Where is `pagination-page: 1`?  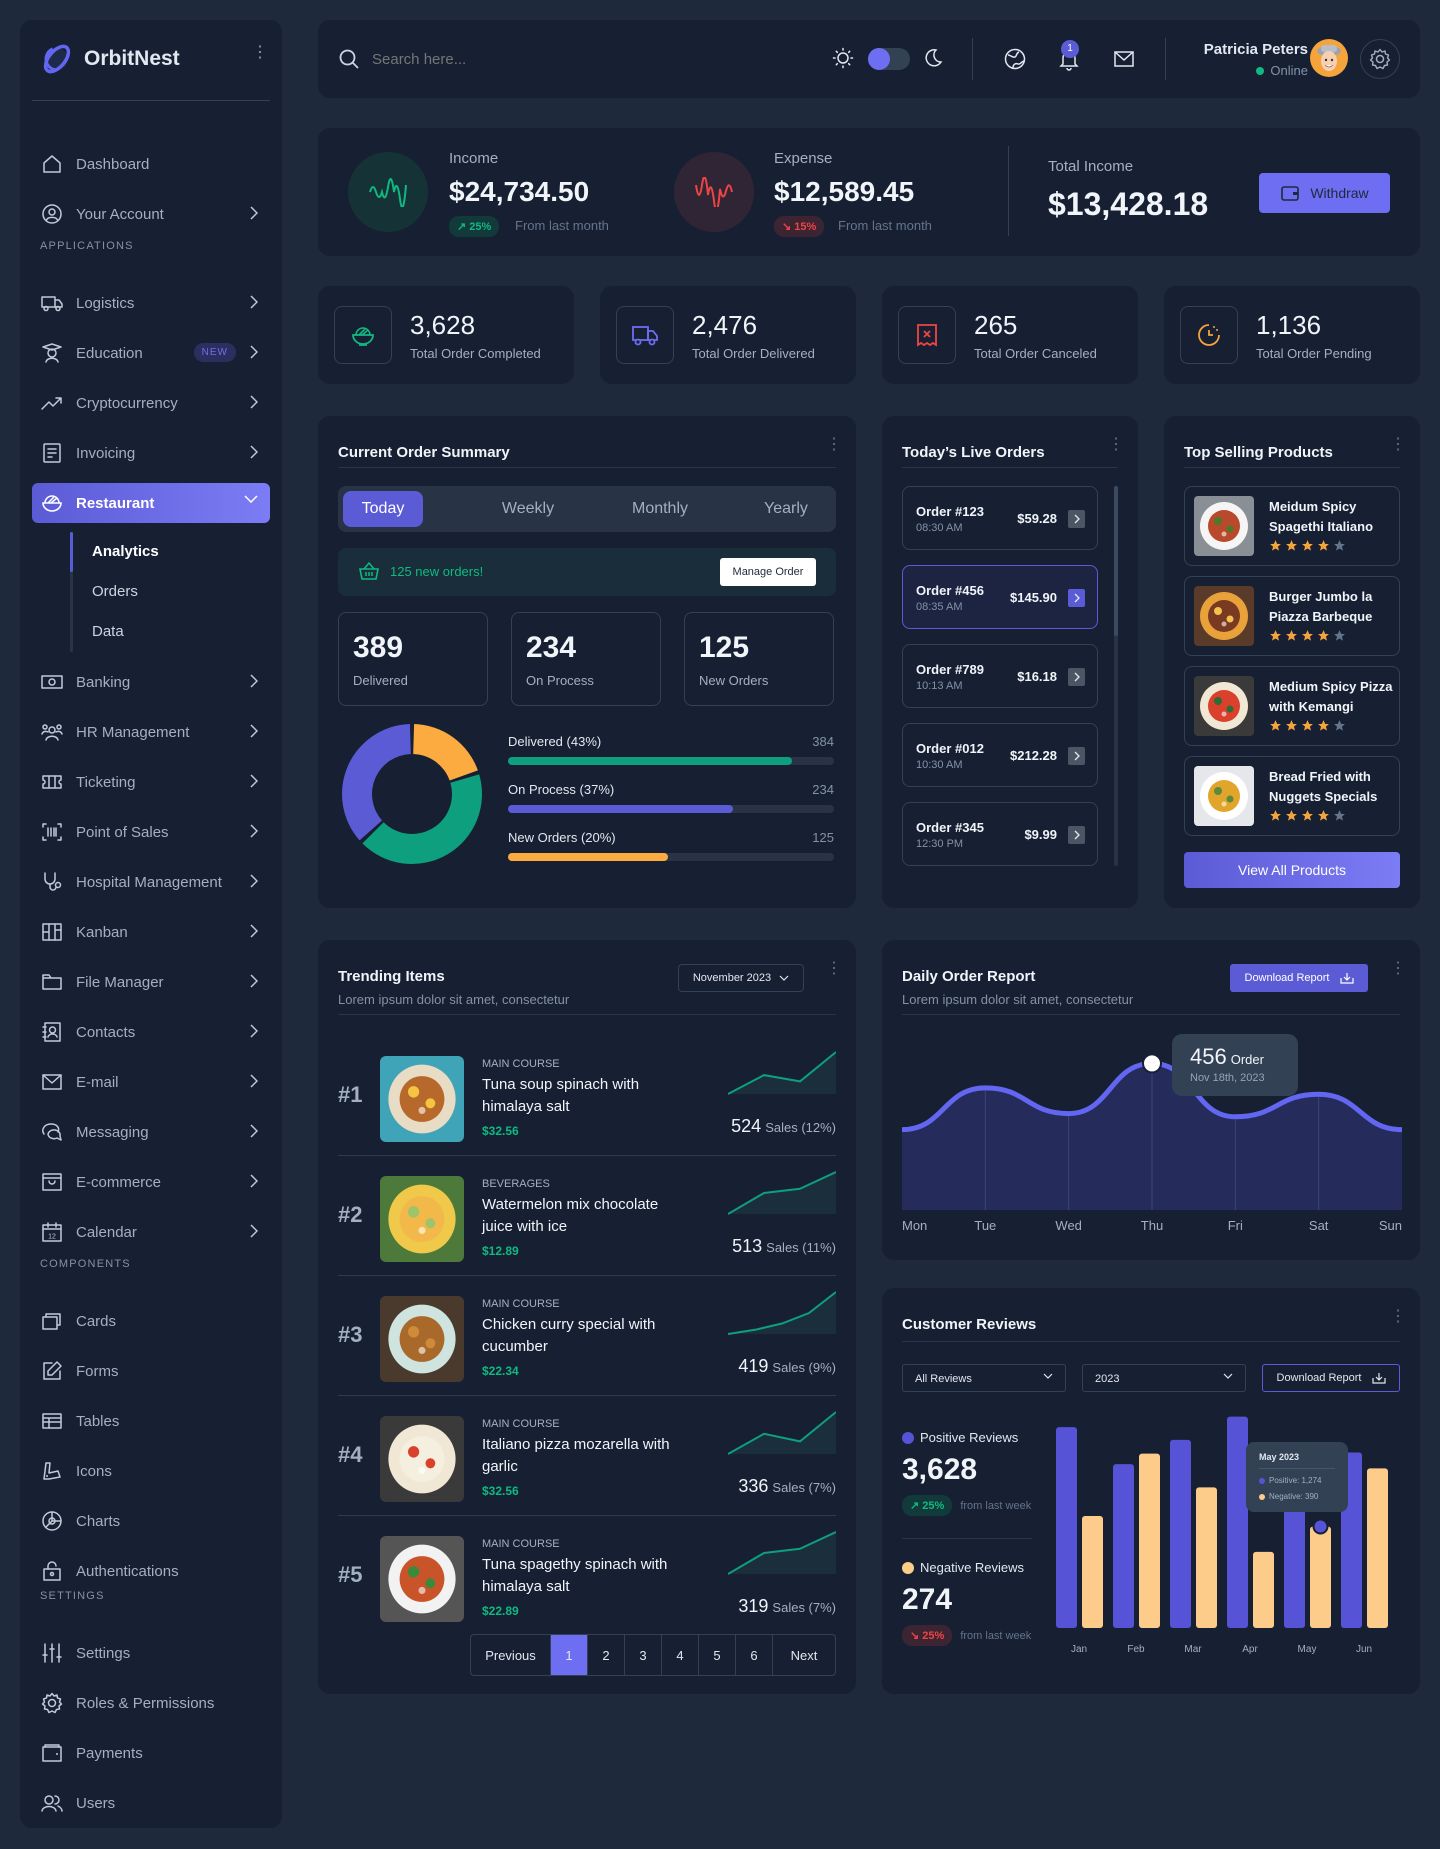 pagination-page: 1 is located at coordinates (569, 1655).